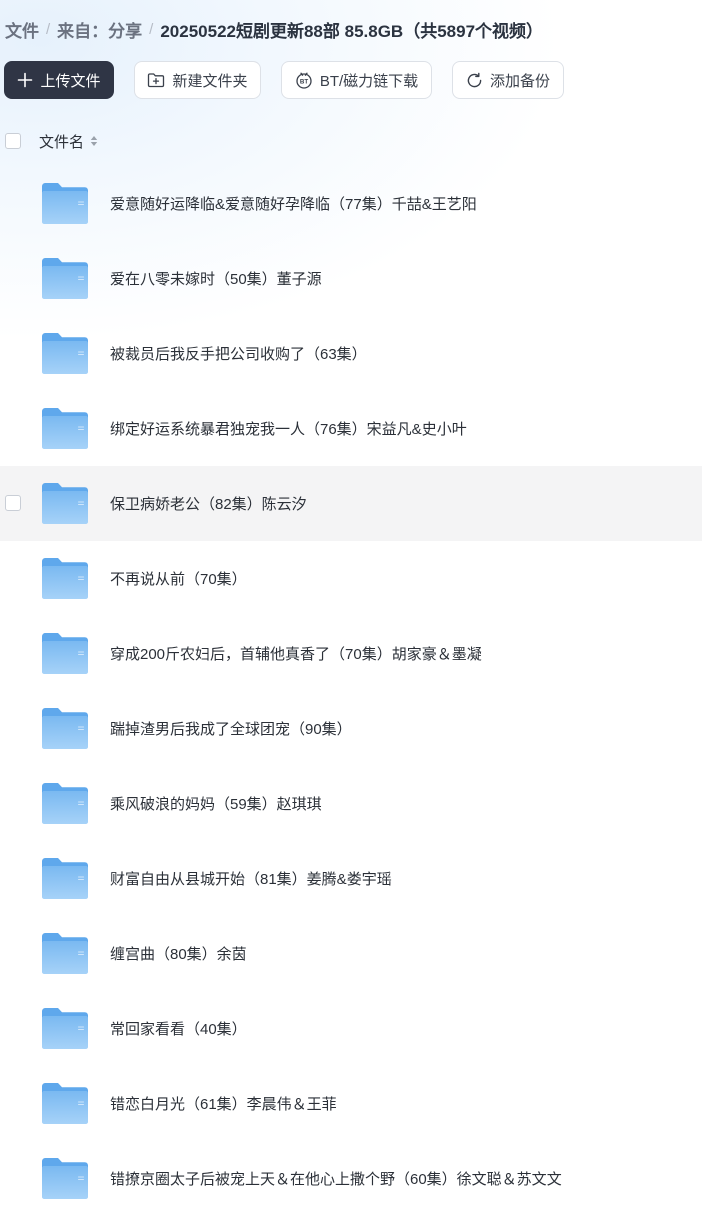  What do you see at coordinates (208, 503) in the screenshot?
I see `file-name: 保卫病娇老公（82集）陈云汐` at bounding box center [208, 503].